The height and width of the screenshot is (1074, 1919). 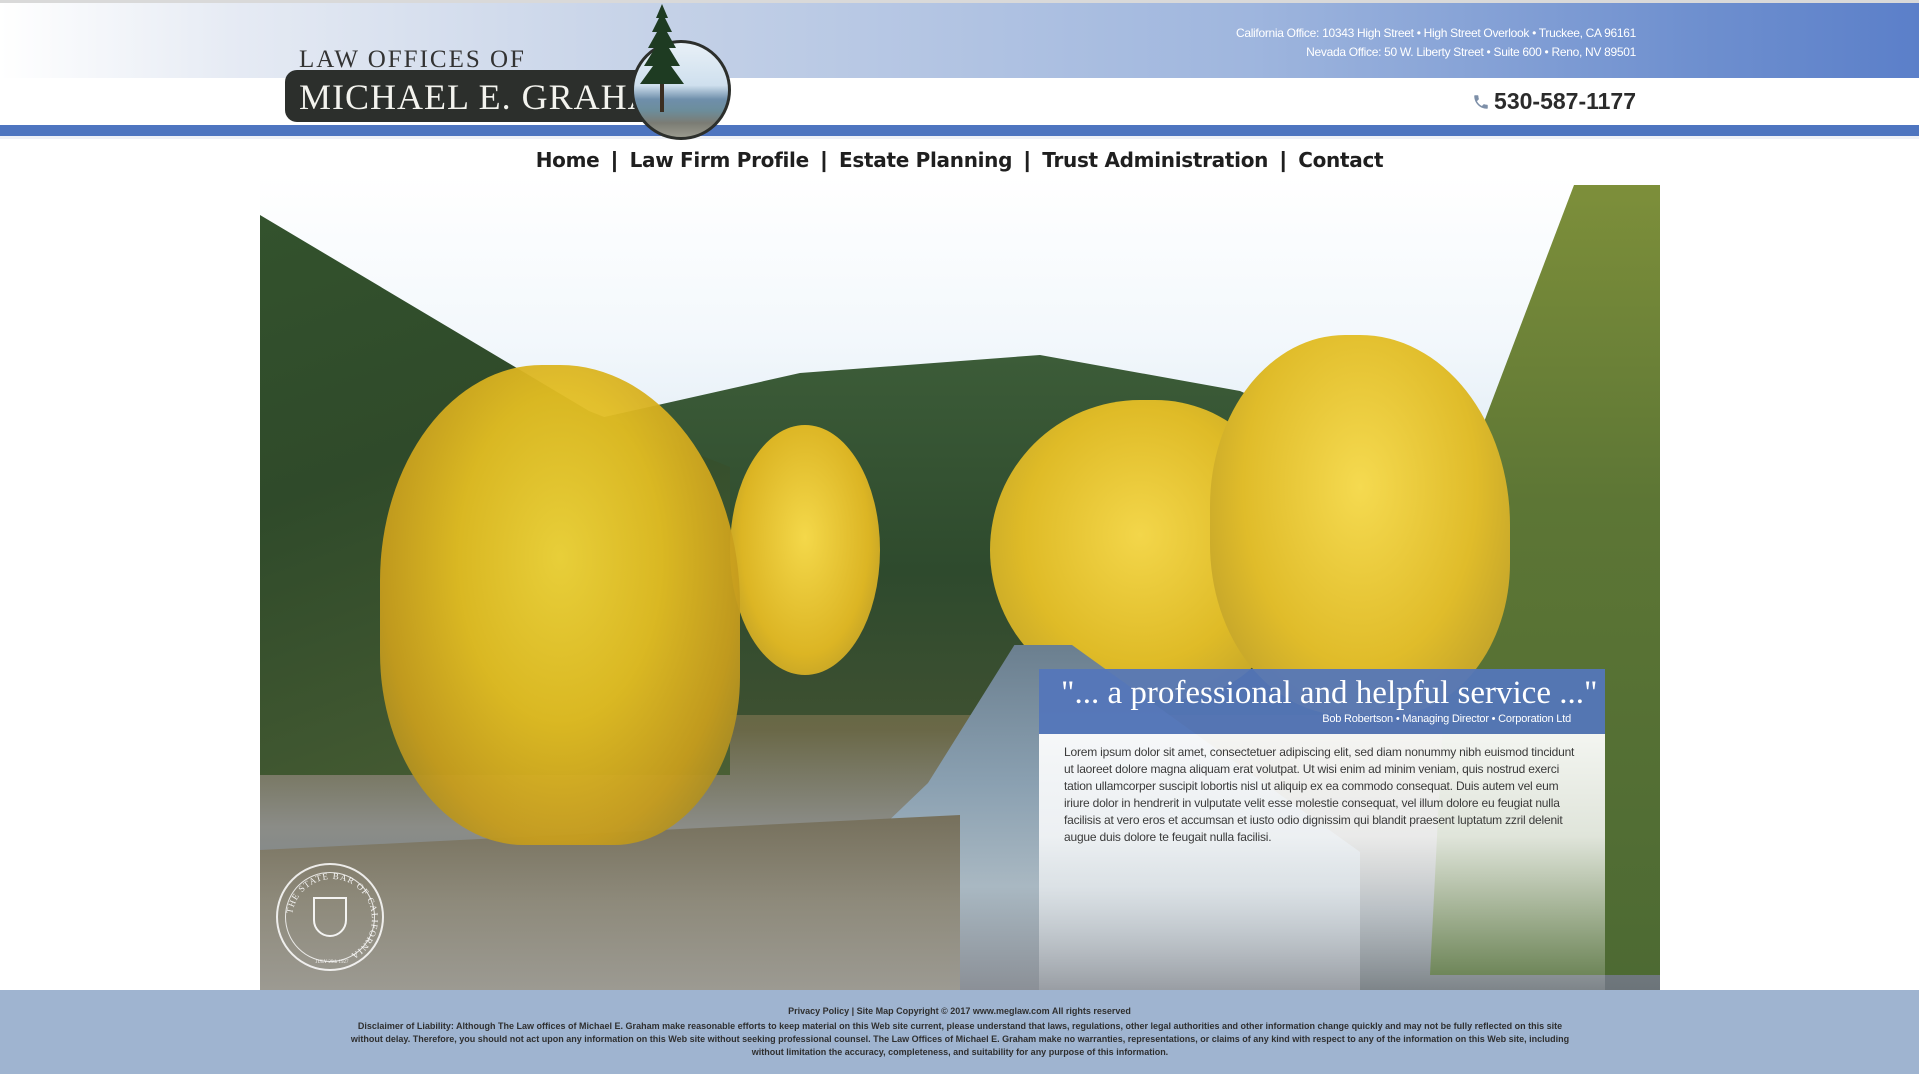 I want to click on nav-trust-administration: Trust Administration, so click(x=1155, y=160).